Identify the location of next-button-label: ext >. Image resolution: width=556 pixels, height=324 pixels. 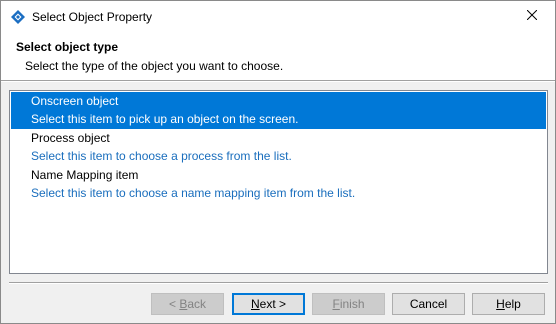
(273, 304).